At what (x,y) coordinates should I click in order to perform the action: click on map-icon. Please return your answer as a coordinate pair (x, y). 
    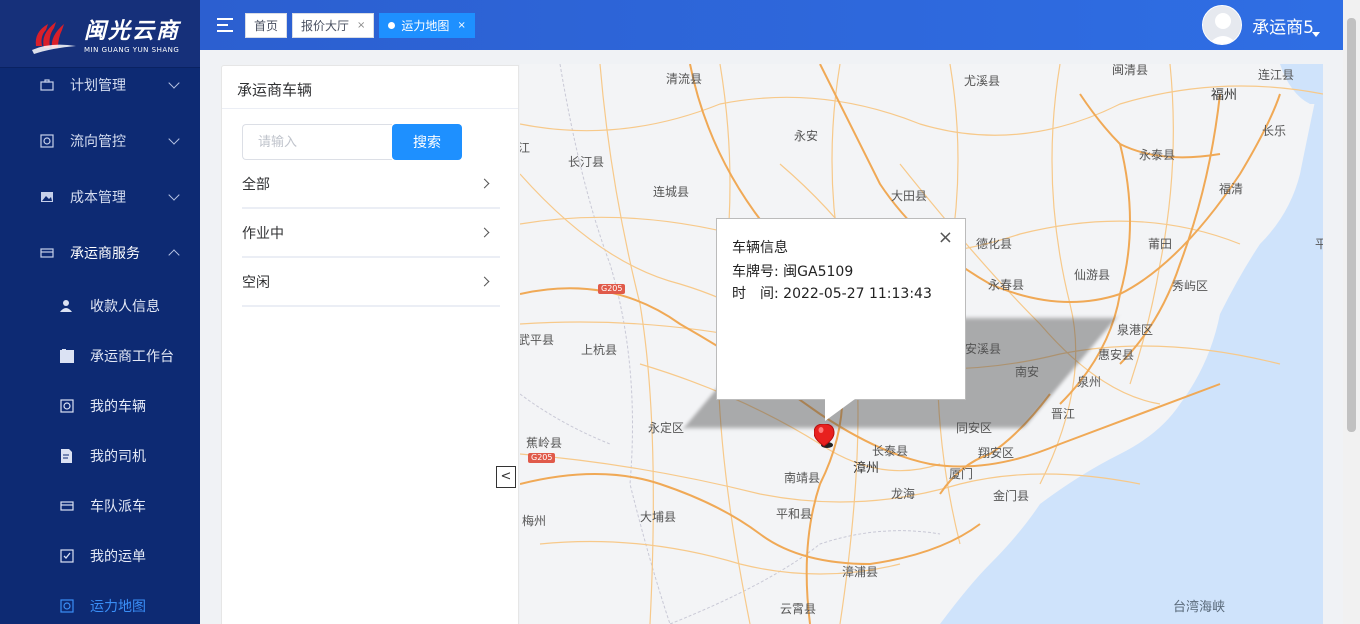
    Looking at the image, I should click on (67, 606).